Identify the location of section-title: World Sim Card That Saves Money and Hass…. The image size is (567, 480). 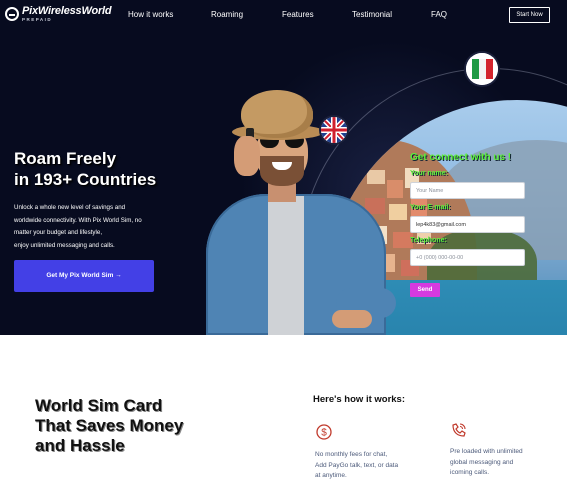
(109, 425).